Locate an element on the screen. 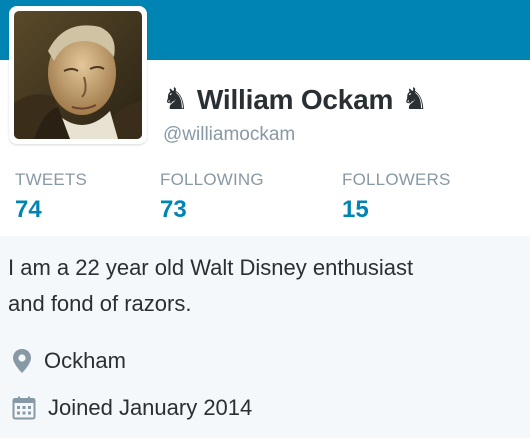 Image resolution: width=530 pixels, height=438 pixels. stat-following-label: FOLLOWING is located at coordinates (212, 179).